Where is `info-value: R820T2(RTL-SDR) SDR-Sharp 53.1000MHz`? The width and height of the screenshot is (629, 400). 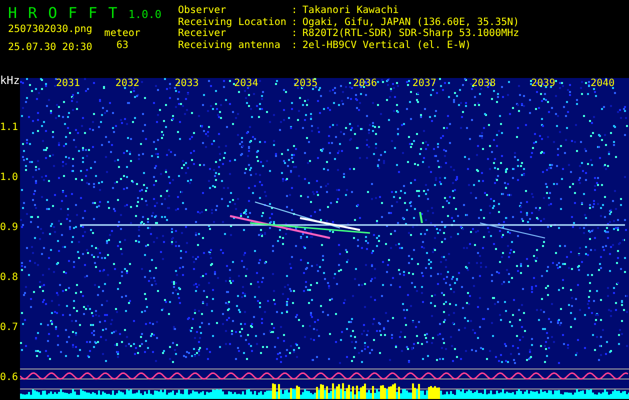 info-value: R820T2(RTL-SDR) SDR-Sharp 53.1000MHz is located at coordinates (411, 34).